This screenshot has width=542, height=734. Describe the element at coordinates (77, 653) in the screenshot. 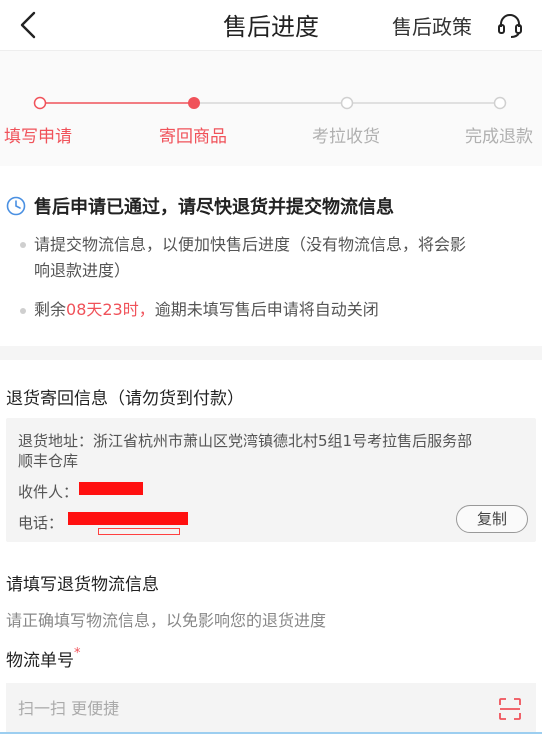

I see `required-mark: *` at that location.